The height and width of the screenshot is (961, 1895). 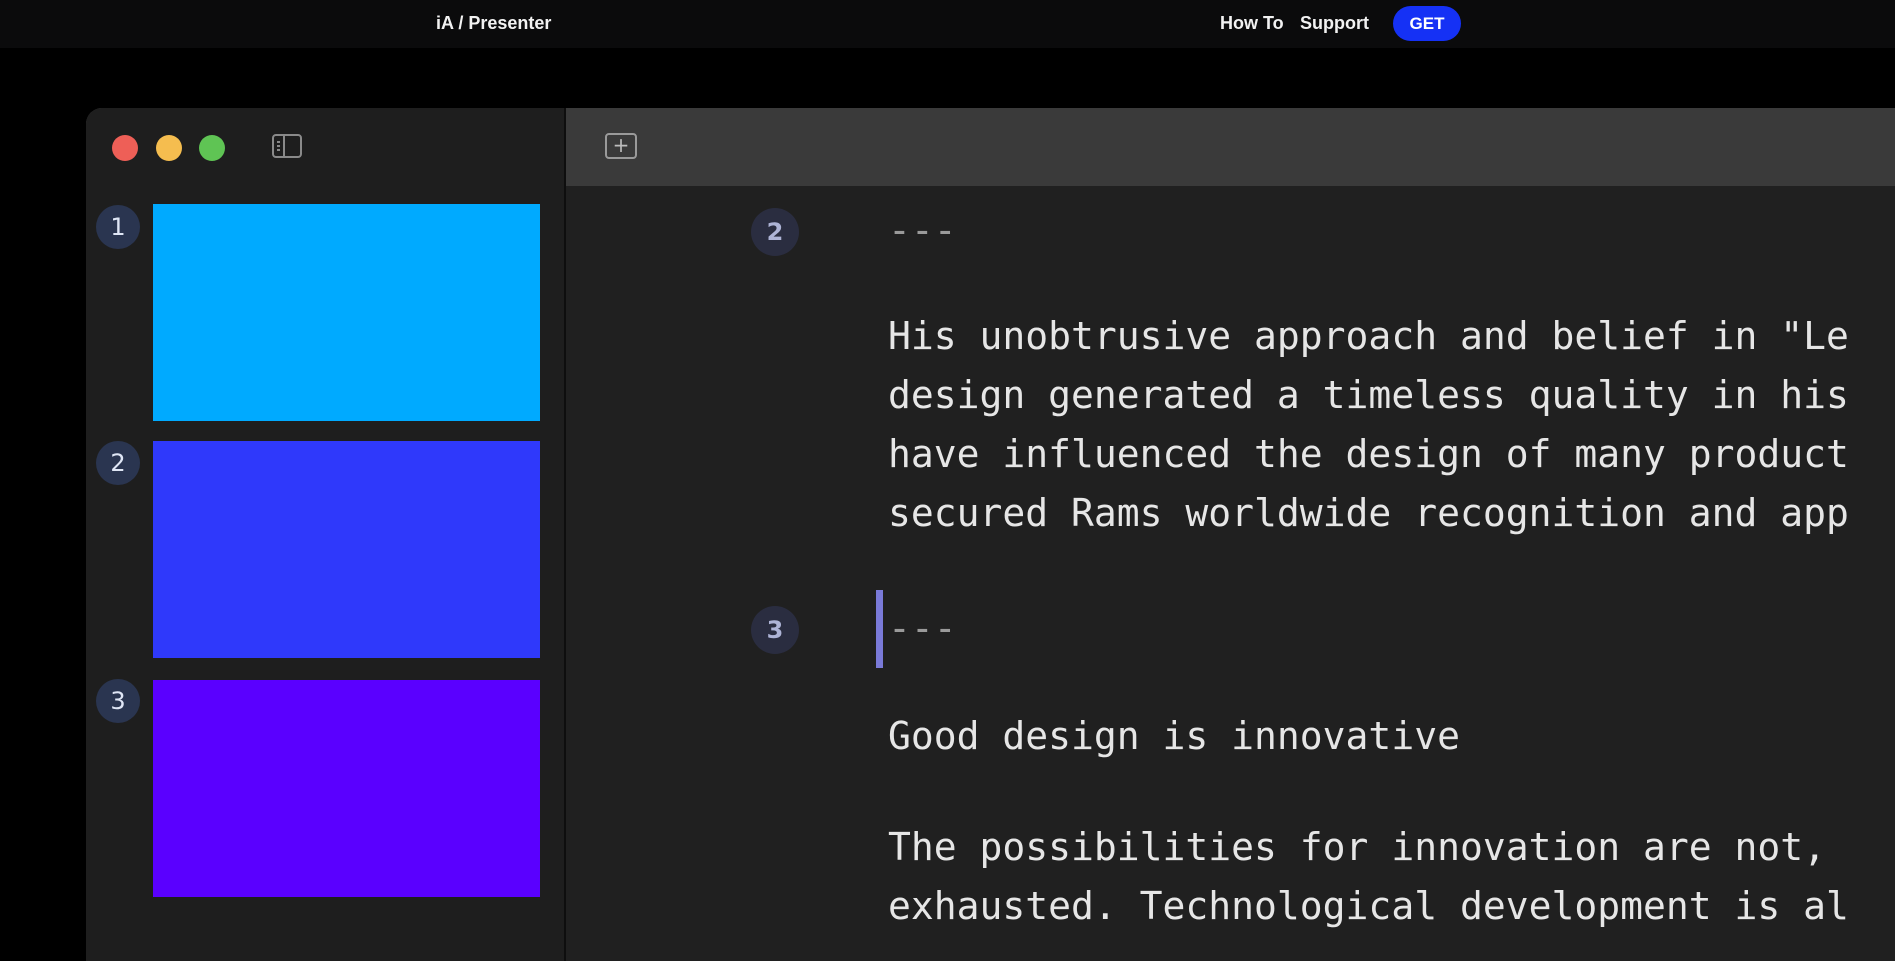 What do you see at coordinates (169, 148) in the screenshot?
I see `minimize-window-button` at bounding box center [169, 148].